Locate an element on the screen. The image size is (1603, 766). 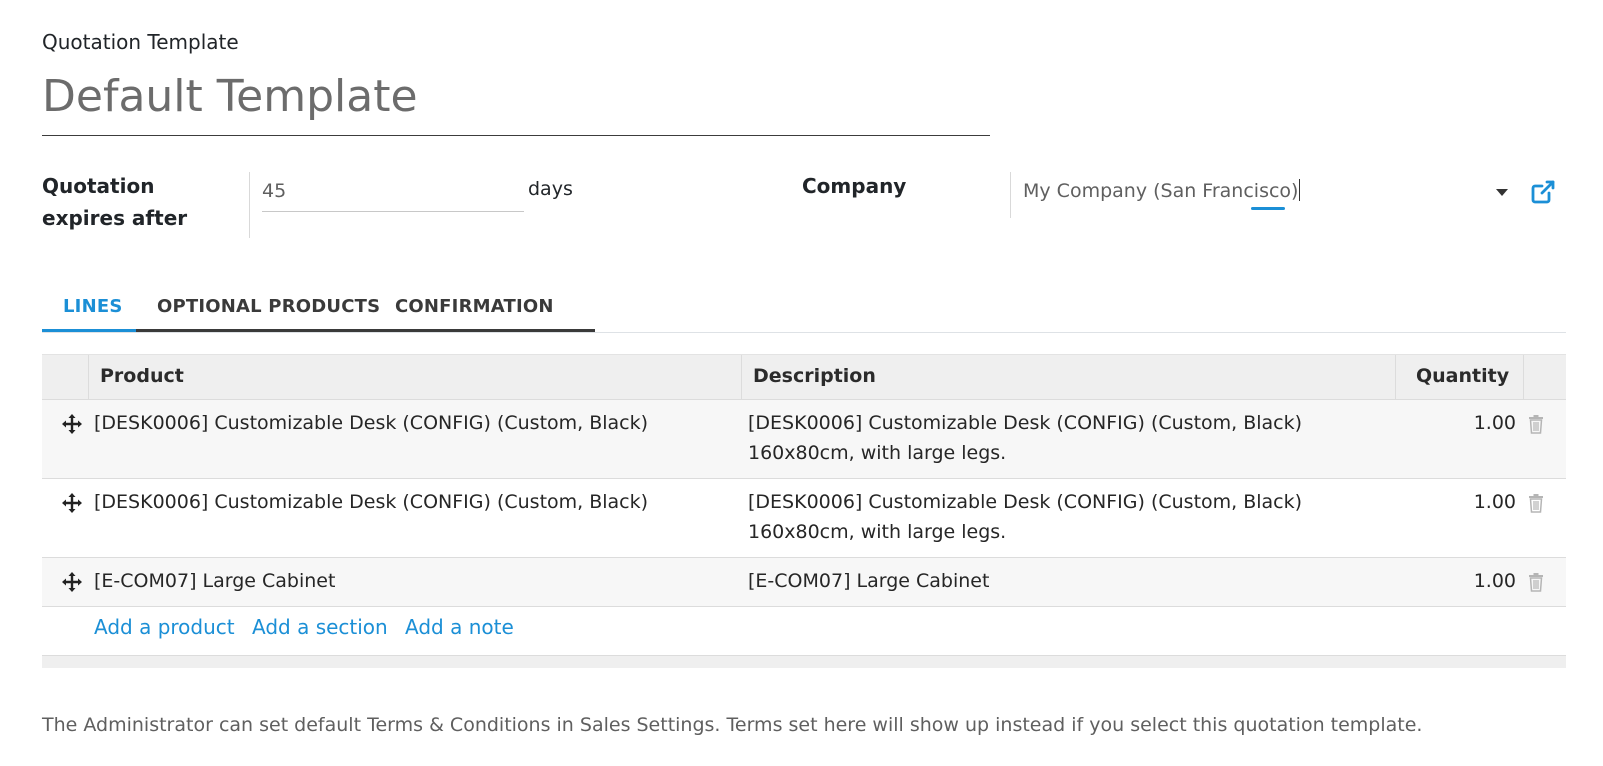
add-line-row: Add a product Add a section Add a note is located at coordinates (804, 631).